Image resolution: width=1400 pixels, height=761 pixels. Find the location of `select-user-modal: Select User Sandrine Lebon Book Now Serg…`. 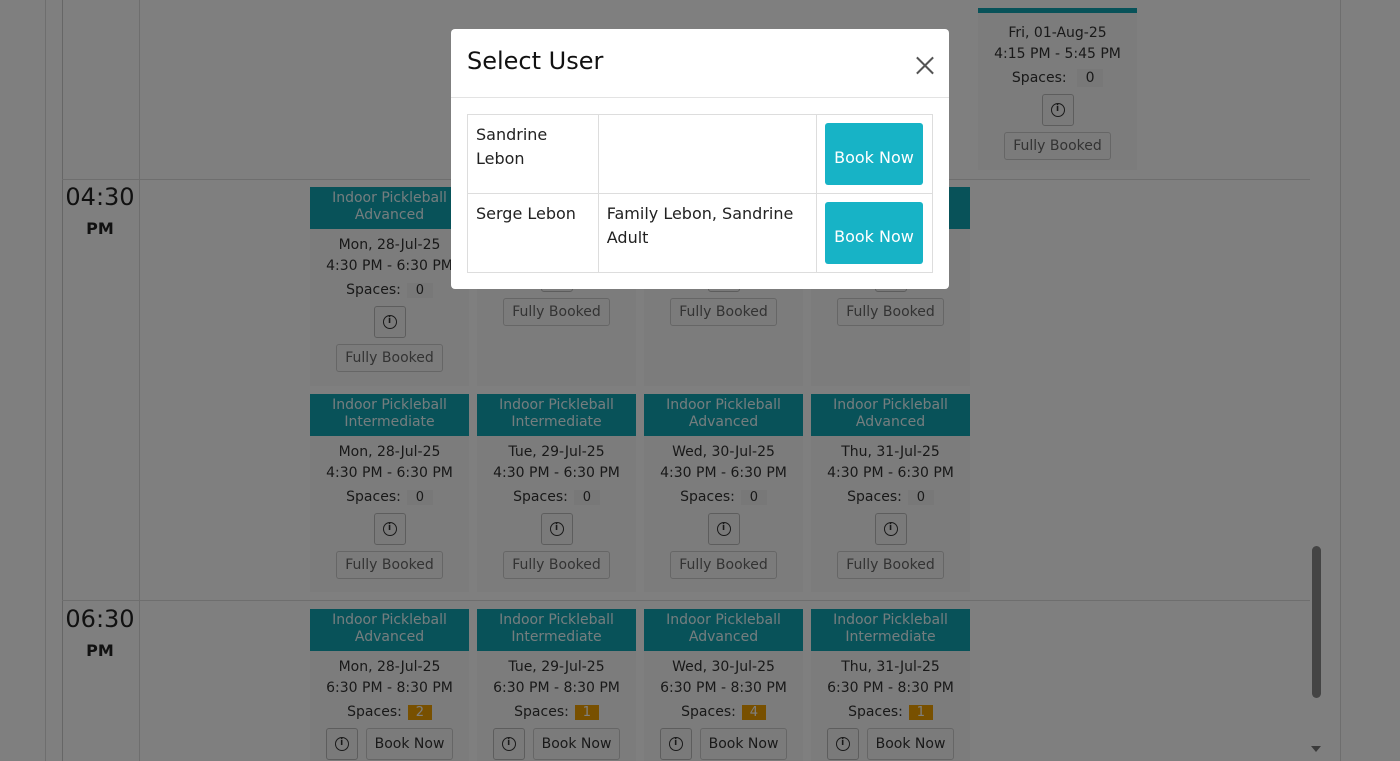

select-user-modal: Select User Sandrine Lebon Book Now Serg… is located at coordinates (700, 159).